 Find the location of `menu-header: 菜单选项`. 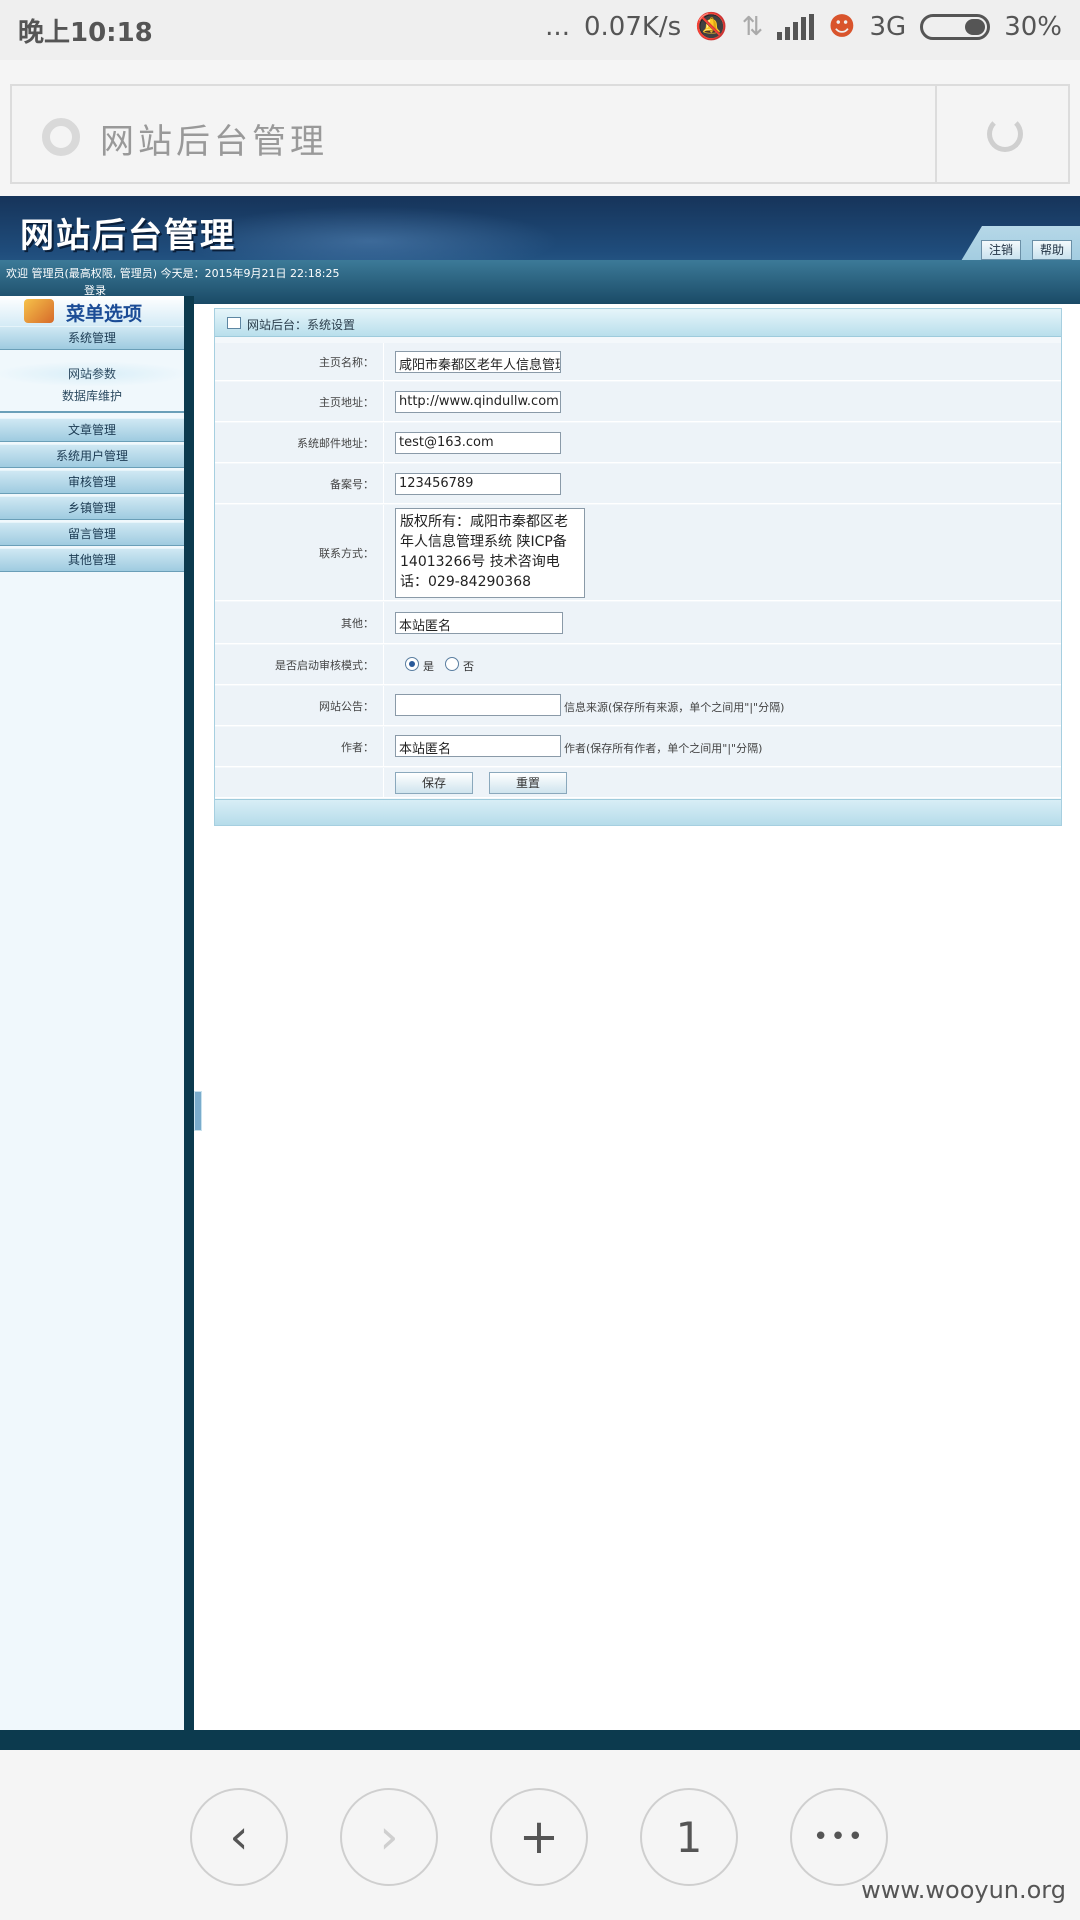

menu-header: 菜单选项 is located at coordinates (92, 311).